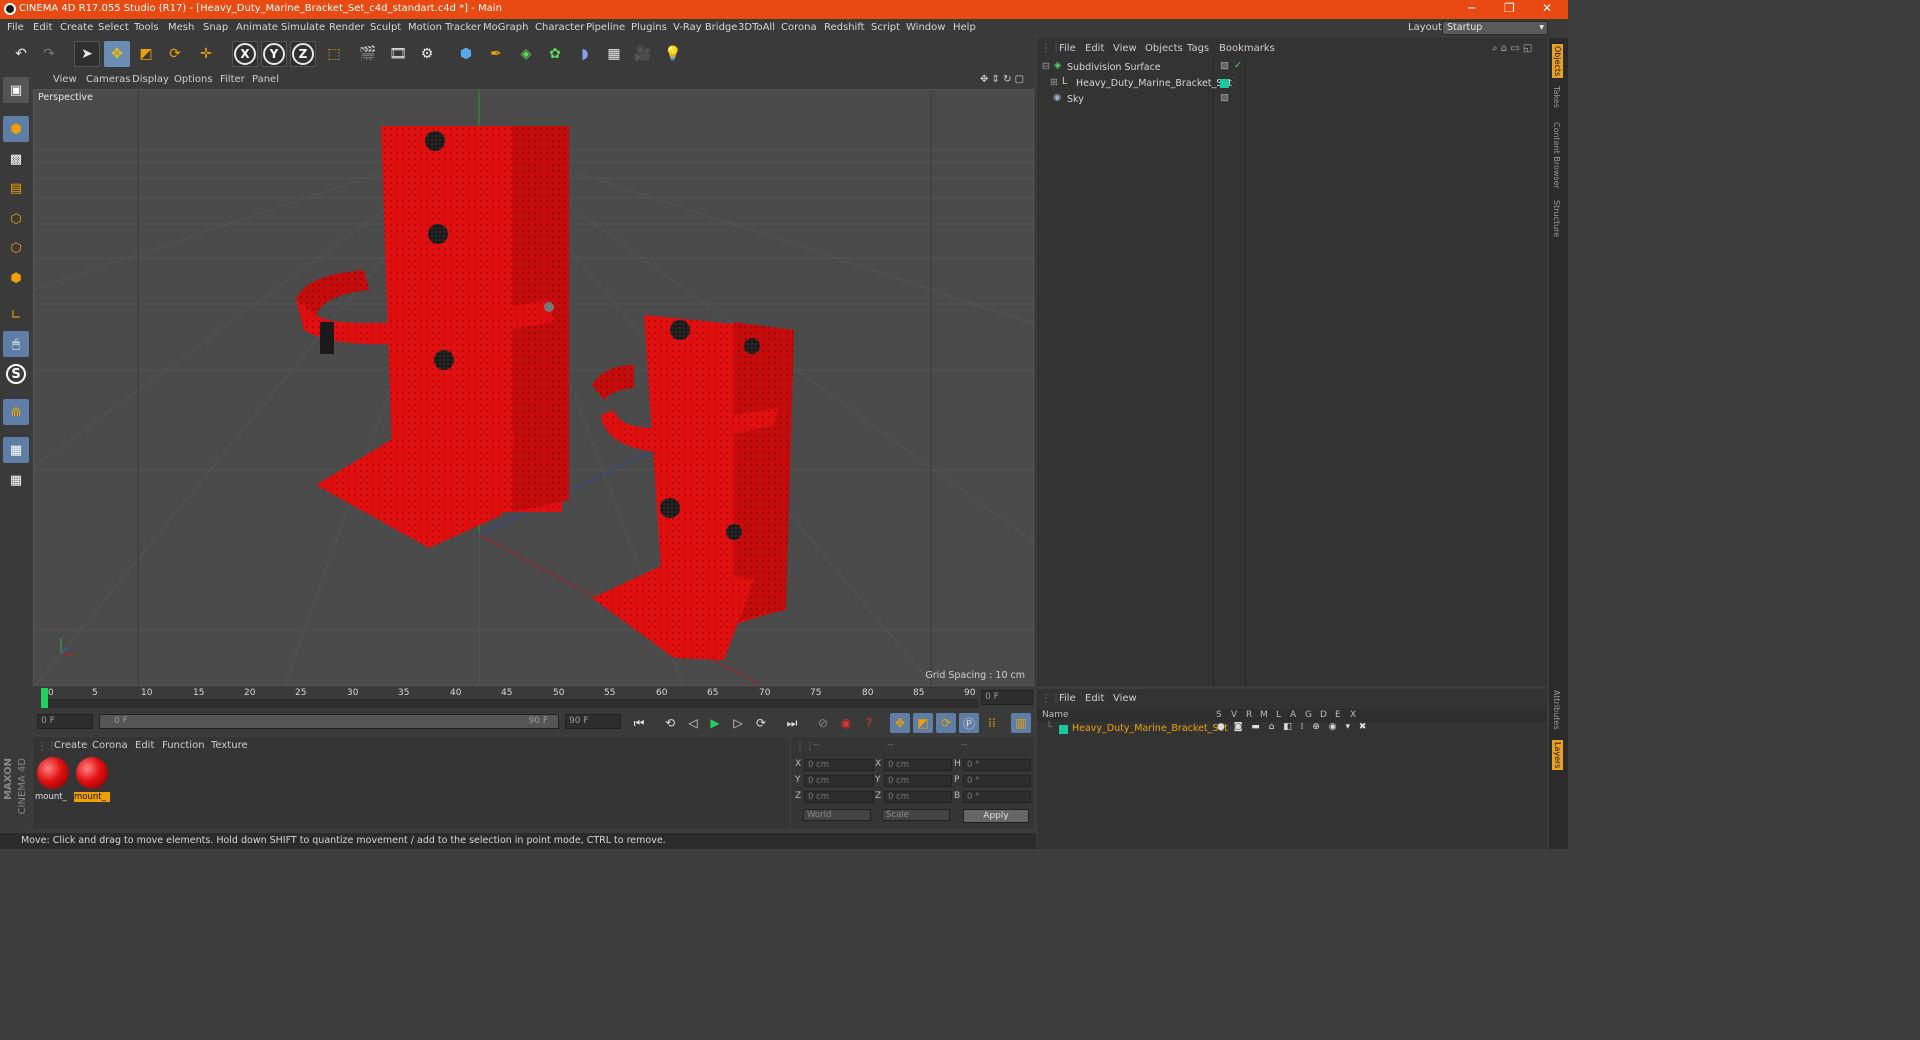 This screenshot has width=1920, height=1040. I want to click on materials-menu-texture: Texture, so click(229, 745).